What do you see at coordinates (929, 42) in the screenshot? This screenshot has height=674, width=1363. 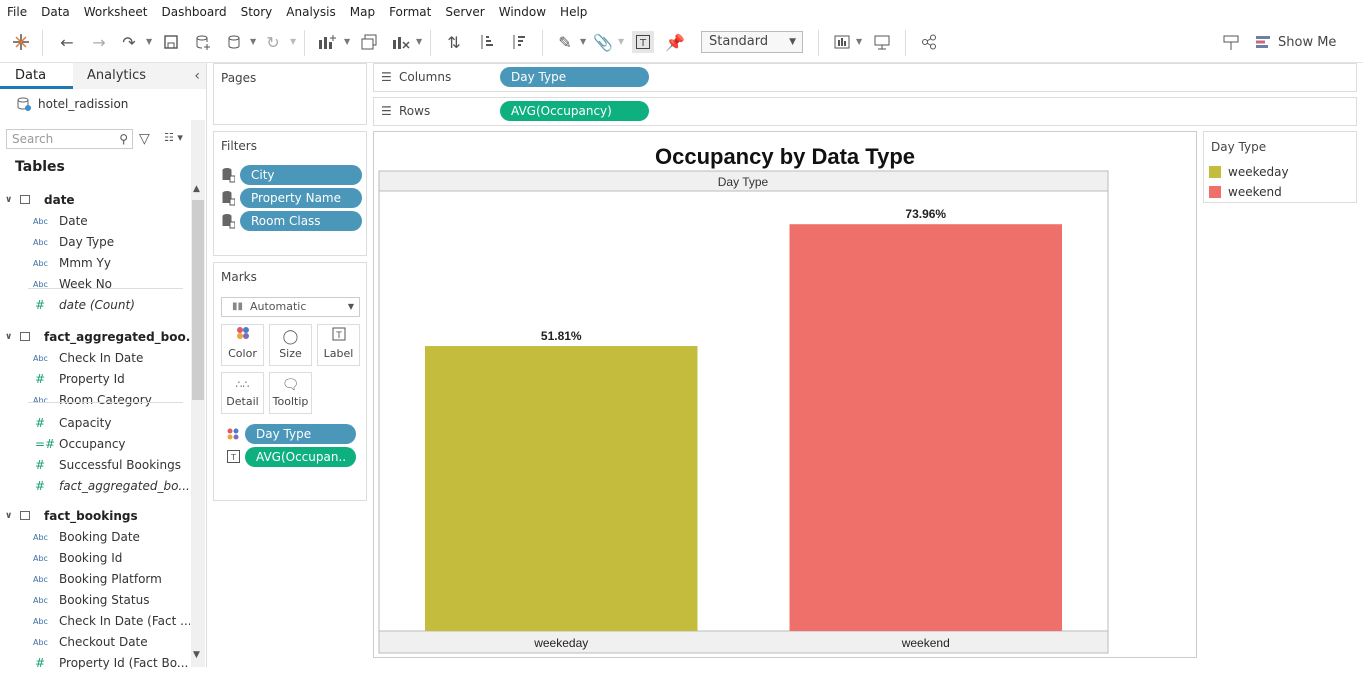 I see `share-icon` at bounding box center [929, 42].